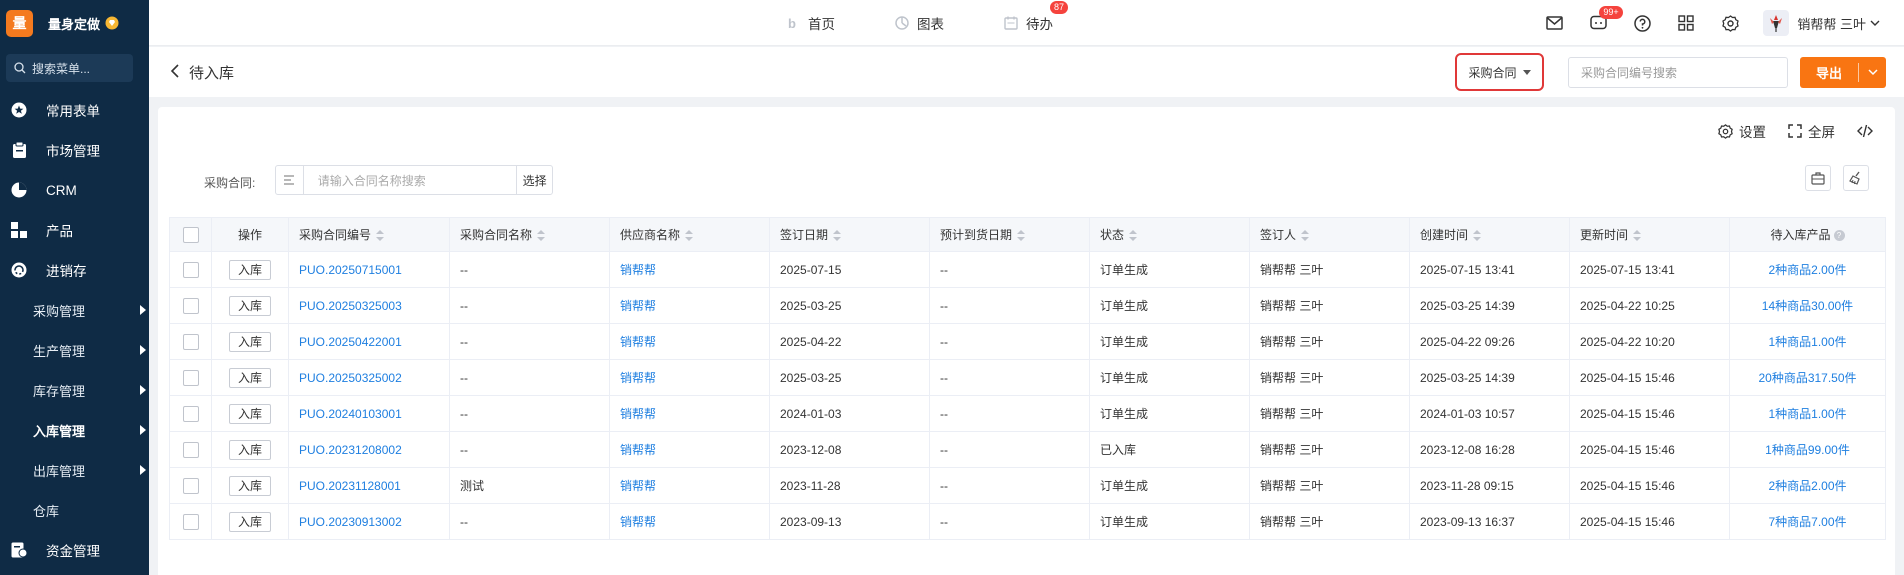 The image size is (1904, 575). I want to click on briefcase-button, so click(1818, 178).